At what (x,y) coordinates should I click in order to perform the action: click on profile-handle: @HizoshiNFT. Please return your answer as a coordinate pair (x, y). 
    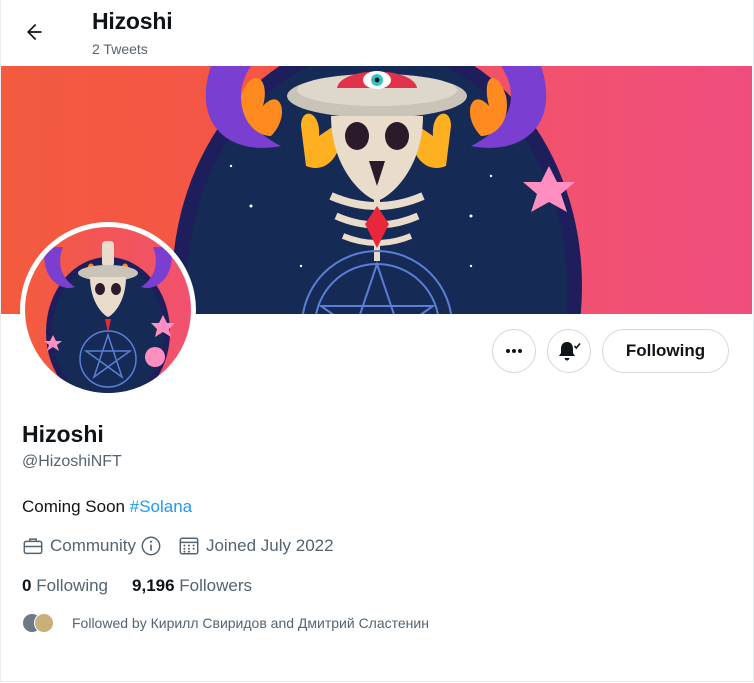
    Looking at the image, I should click on (72, 461).